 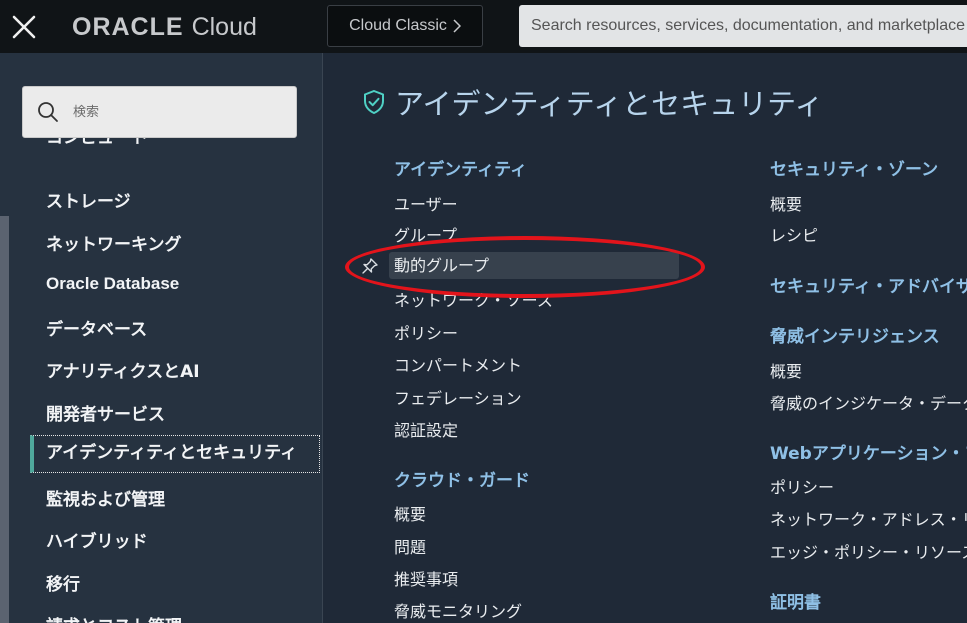 What do you see at coordinates (794, 234) in the screenshot?
I see `link-recipes: レシピ` at bounding box center [794, 234].